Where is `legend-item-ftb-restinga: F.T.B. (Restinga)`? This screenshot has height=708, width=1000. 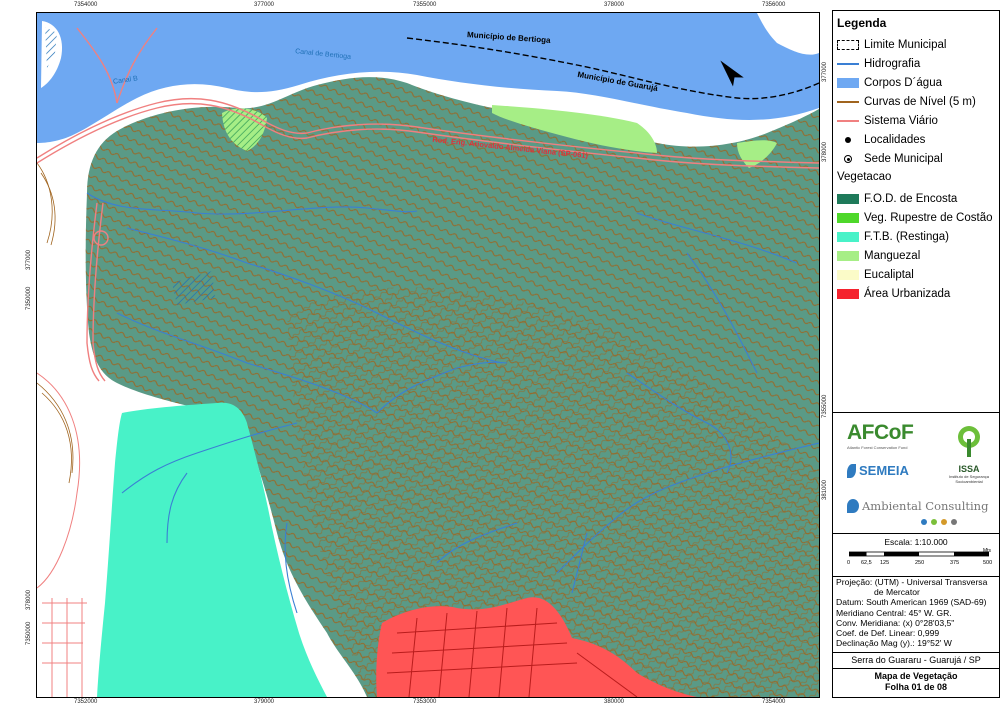 legend-item-ftb-restinga: F.T.B. (Restinga) is located at coordinates (893, 237).